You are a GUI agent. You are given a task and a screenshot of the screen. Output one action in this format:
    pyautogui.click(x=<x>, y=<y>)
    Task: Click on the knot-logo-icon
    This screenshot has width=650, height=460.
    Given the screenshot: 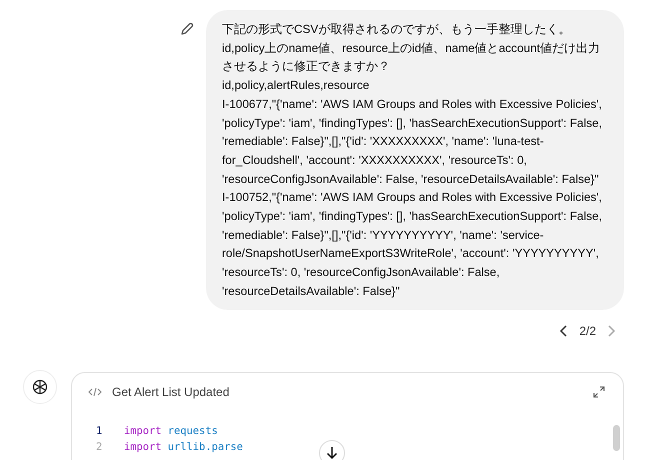 What is the action you would take?
    pyautogui.click(x=40, y=386)
    